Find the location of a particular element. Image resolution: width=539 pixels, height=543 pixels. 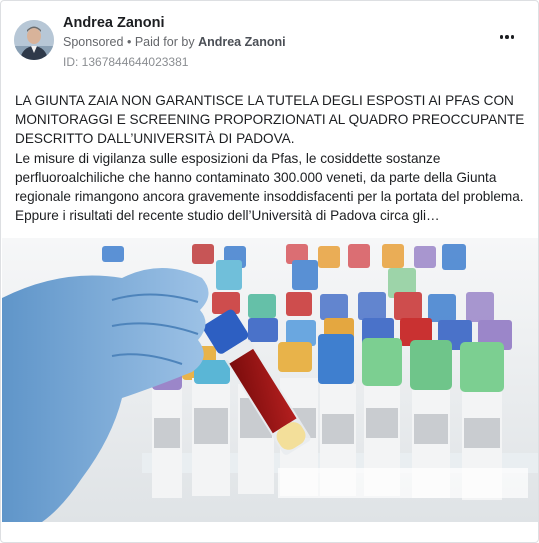

author-avatar is located at coordinates (34, 40).